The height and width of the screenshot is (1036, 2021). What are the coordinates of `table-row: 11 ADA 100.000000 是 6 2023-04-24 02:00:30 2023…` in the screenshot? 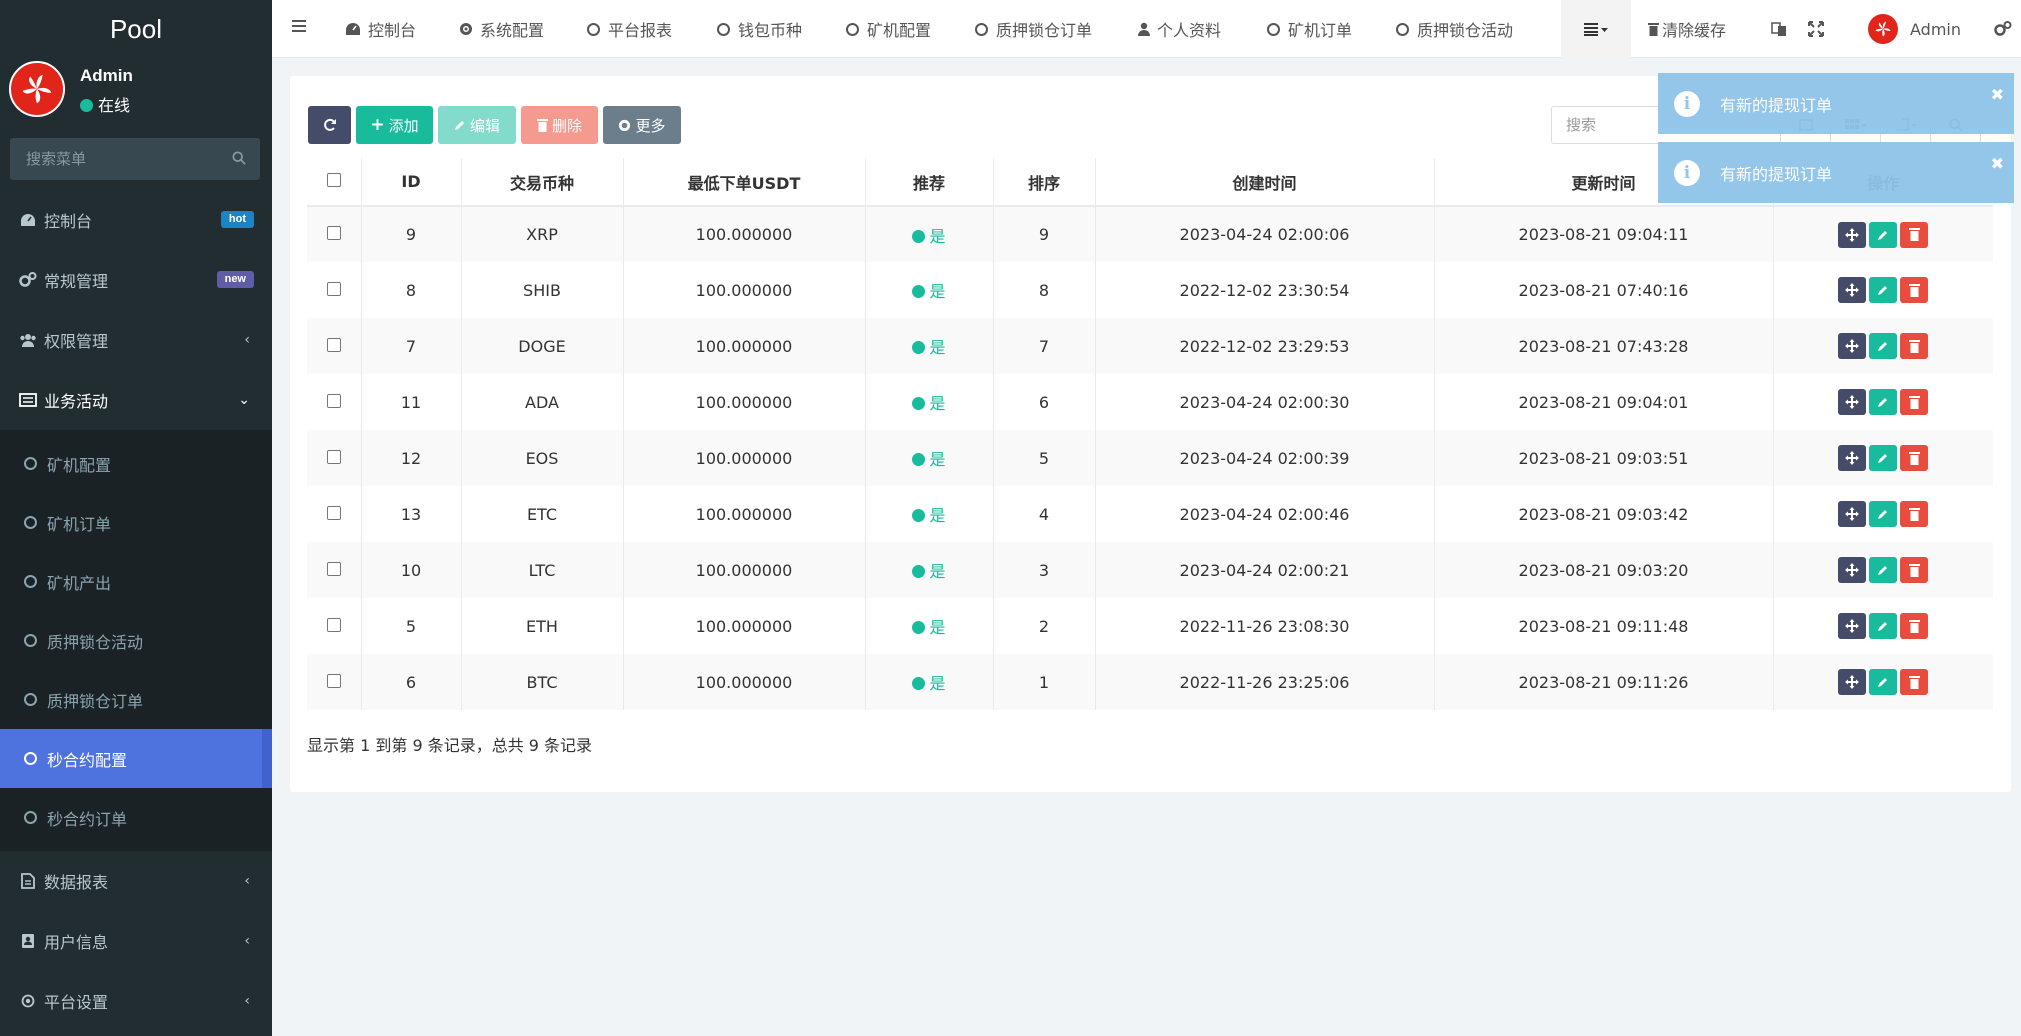 It's located at (1150, 402).